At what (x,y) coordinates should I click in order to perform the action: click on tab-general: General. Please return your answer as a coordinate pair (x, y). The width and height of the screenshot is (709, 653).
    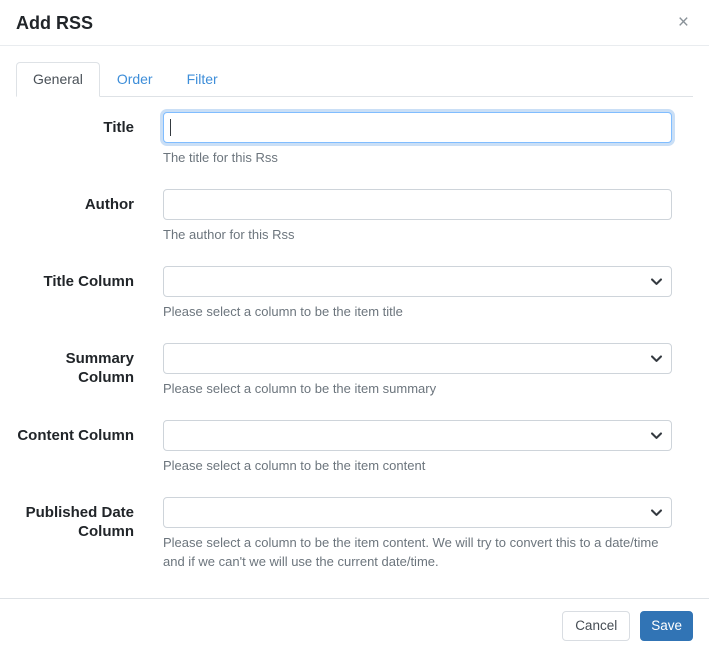
    Looking at the image, I should click on (58, 79).